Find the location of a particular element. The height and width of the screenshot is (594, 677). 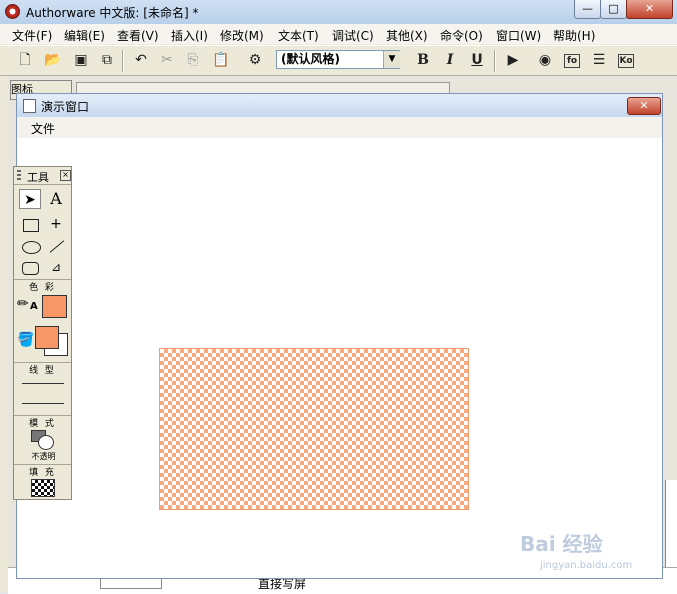

line-style-sample-arrow is located at coordinates (43, 403).